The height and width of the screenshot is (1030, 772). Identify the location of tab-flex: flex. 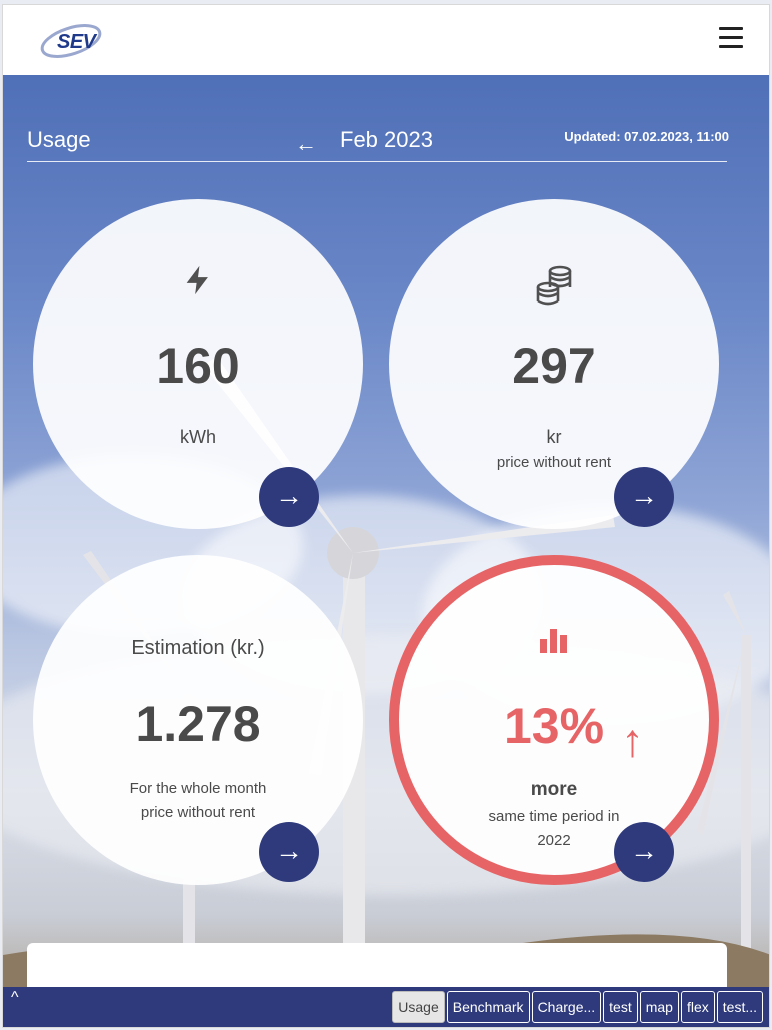
(697, 1007).